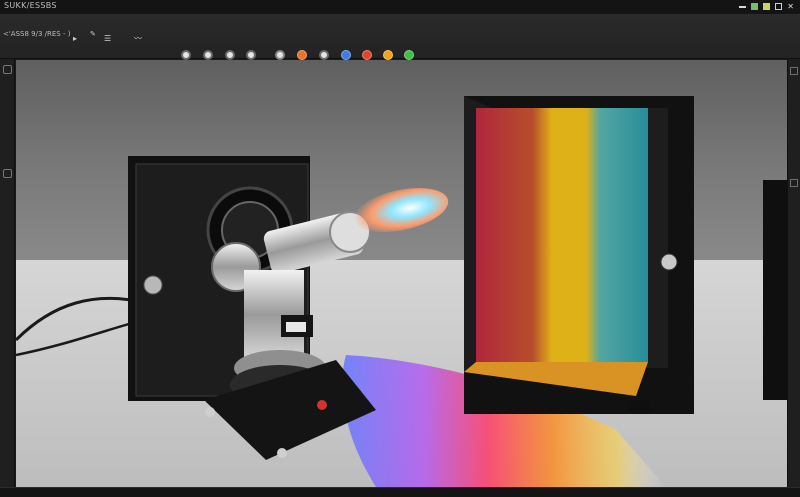 This screenshot has width=800, height=497. I want to click on yellow-status-icon, so click(767, 6).